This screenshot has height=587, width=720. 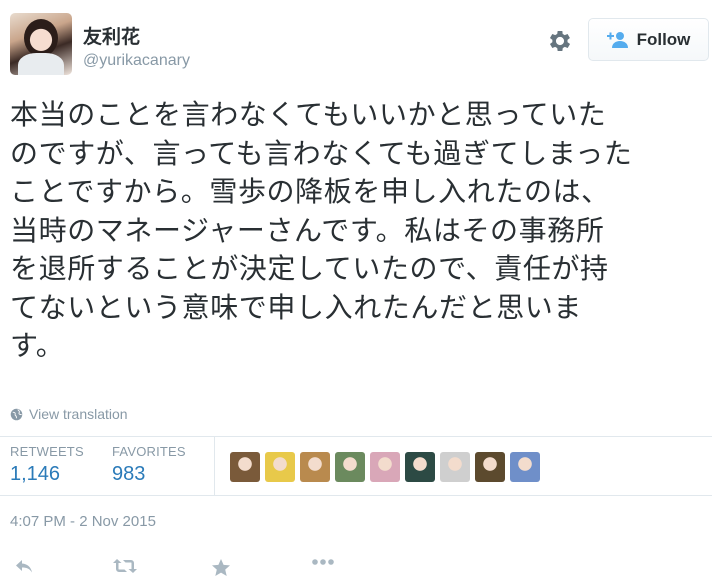 I want to click on retweets-label: RETWEETS, so click(x=47, y=451).